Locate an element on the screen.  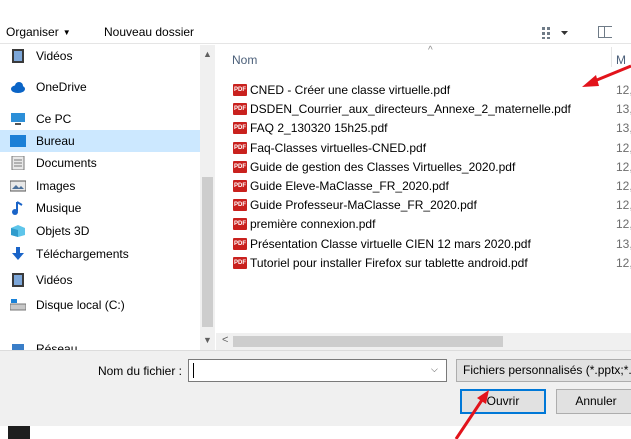
text-caret is located at coordinates (193, 370).